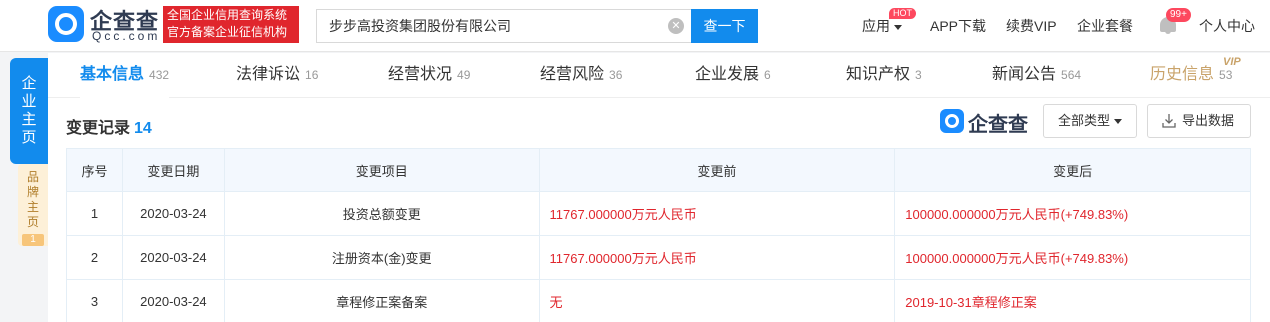  I want to click on tab-count: 53, so click(1226, 75).